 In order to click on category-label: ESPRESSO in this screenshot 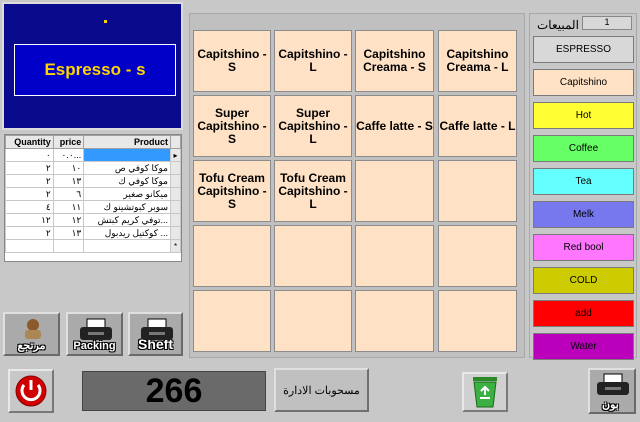, I will do `click(583, 49)`.